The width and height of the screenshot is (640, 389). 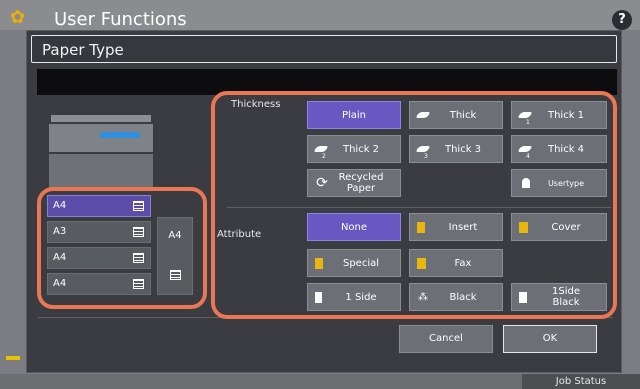 I want to click on thick-2-button: 2 Thick 2, so click(x=354, y=149).